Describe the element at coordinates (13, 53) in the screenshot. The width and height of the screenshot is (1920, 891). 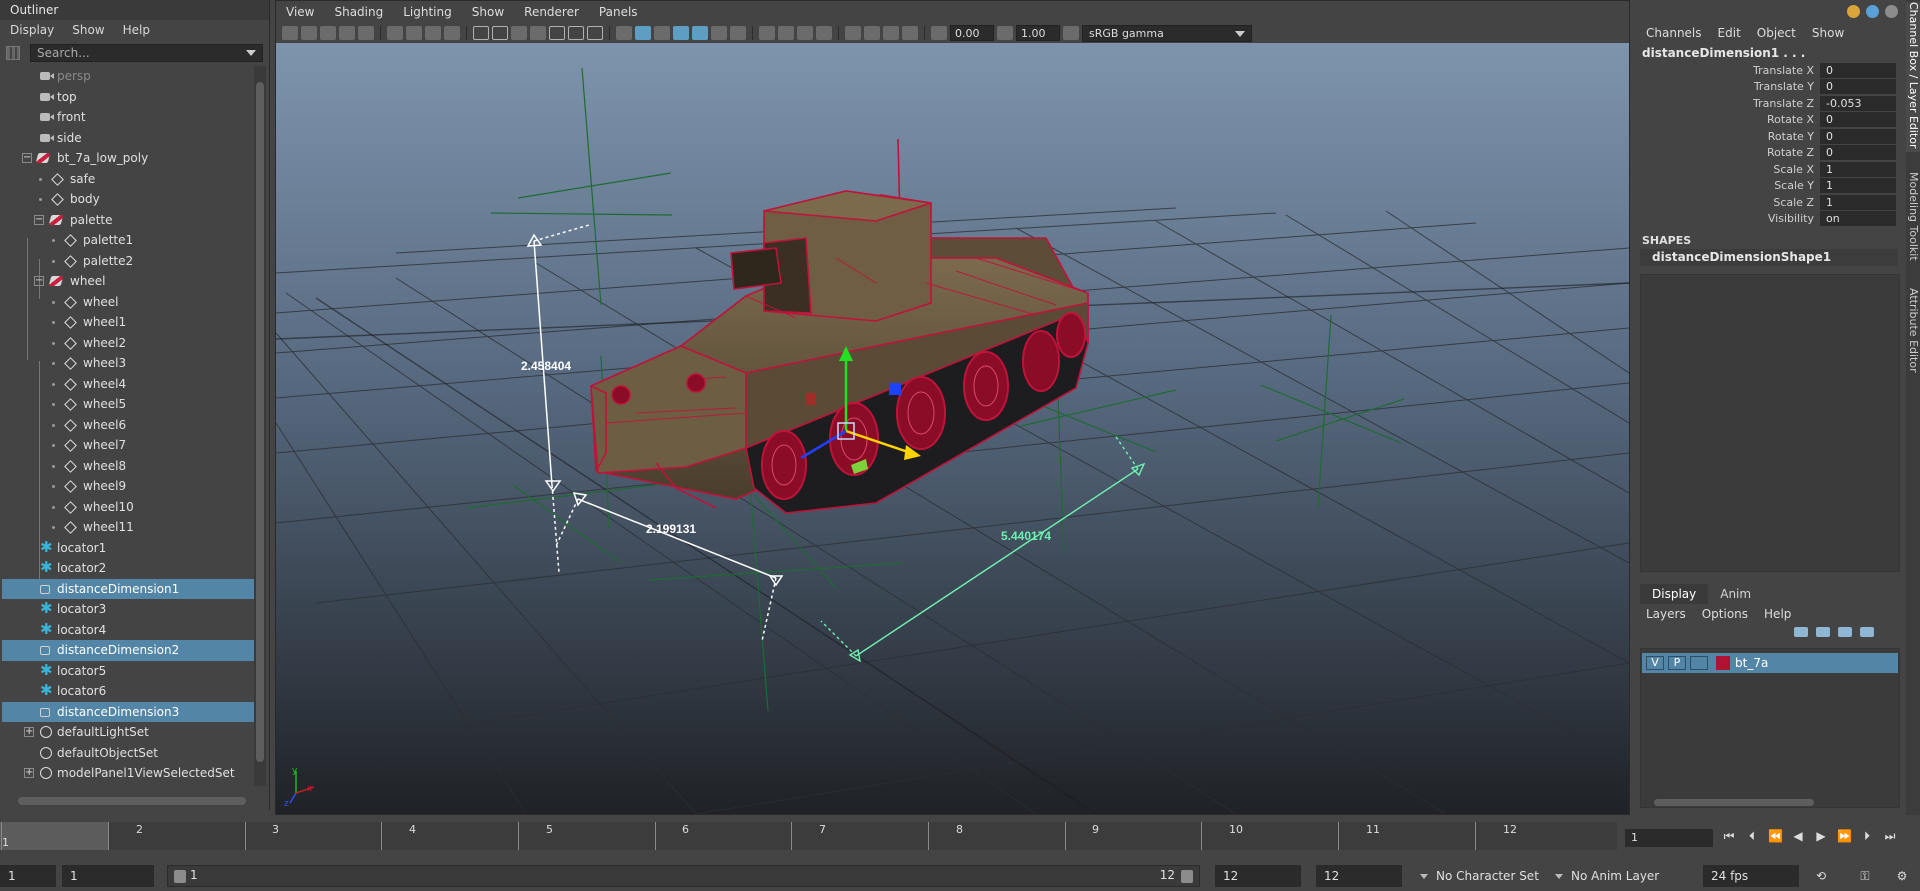
I see `filter-grid-icon` at that location.